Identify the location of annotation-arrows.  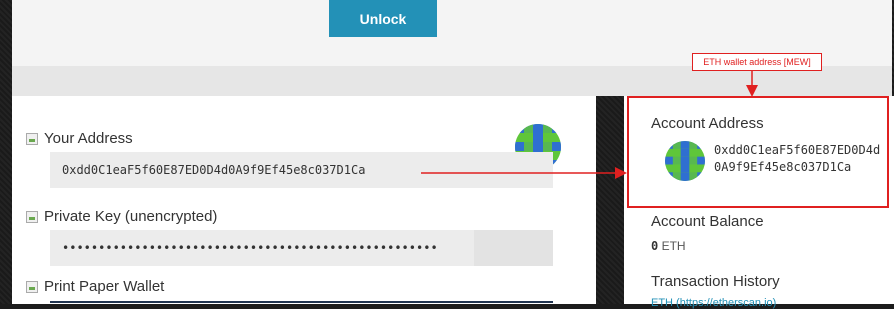
(589, 125).